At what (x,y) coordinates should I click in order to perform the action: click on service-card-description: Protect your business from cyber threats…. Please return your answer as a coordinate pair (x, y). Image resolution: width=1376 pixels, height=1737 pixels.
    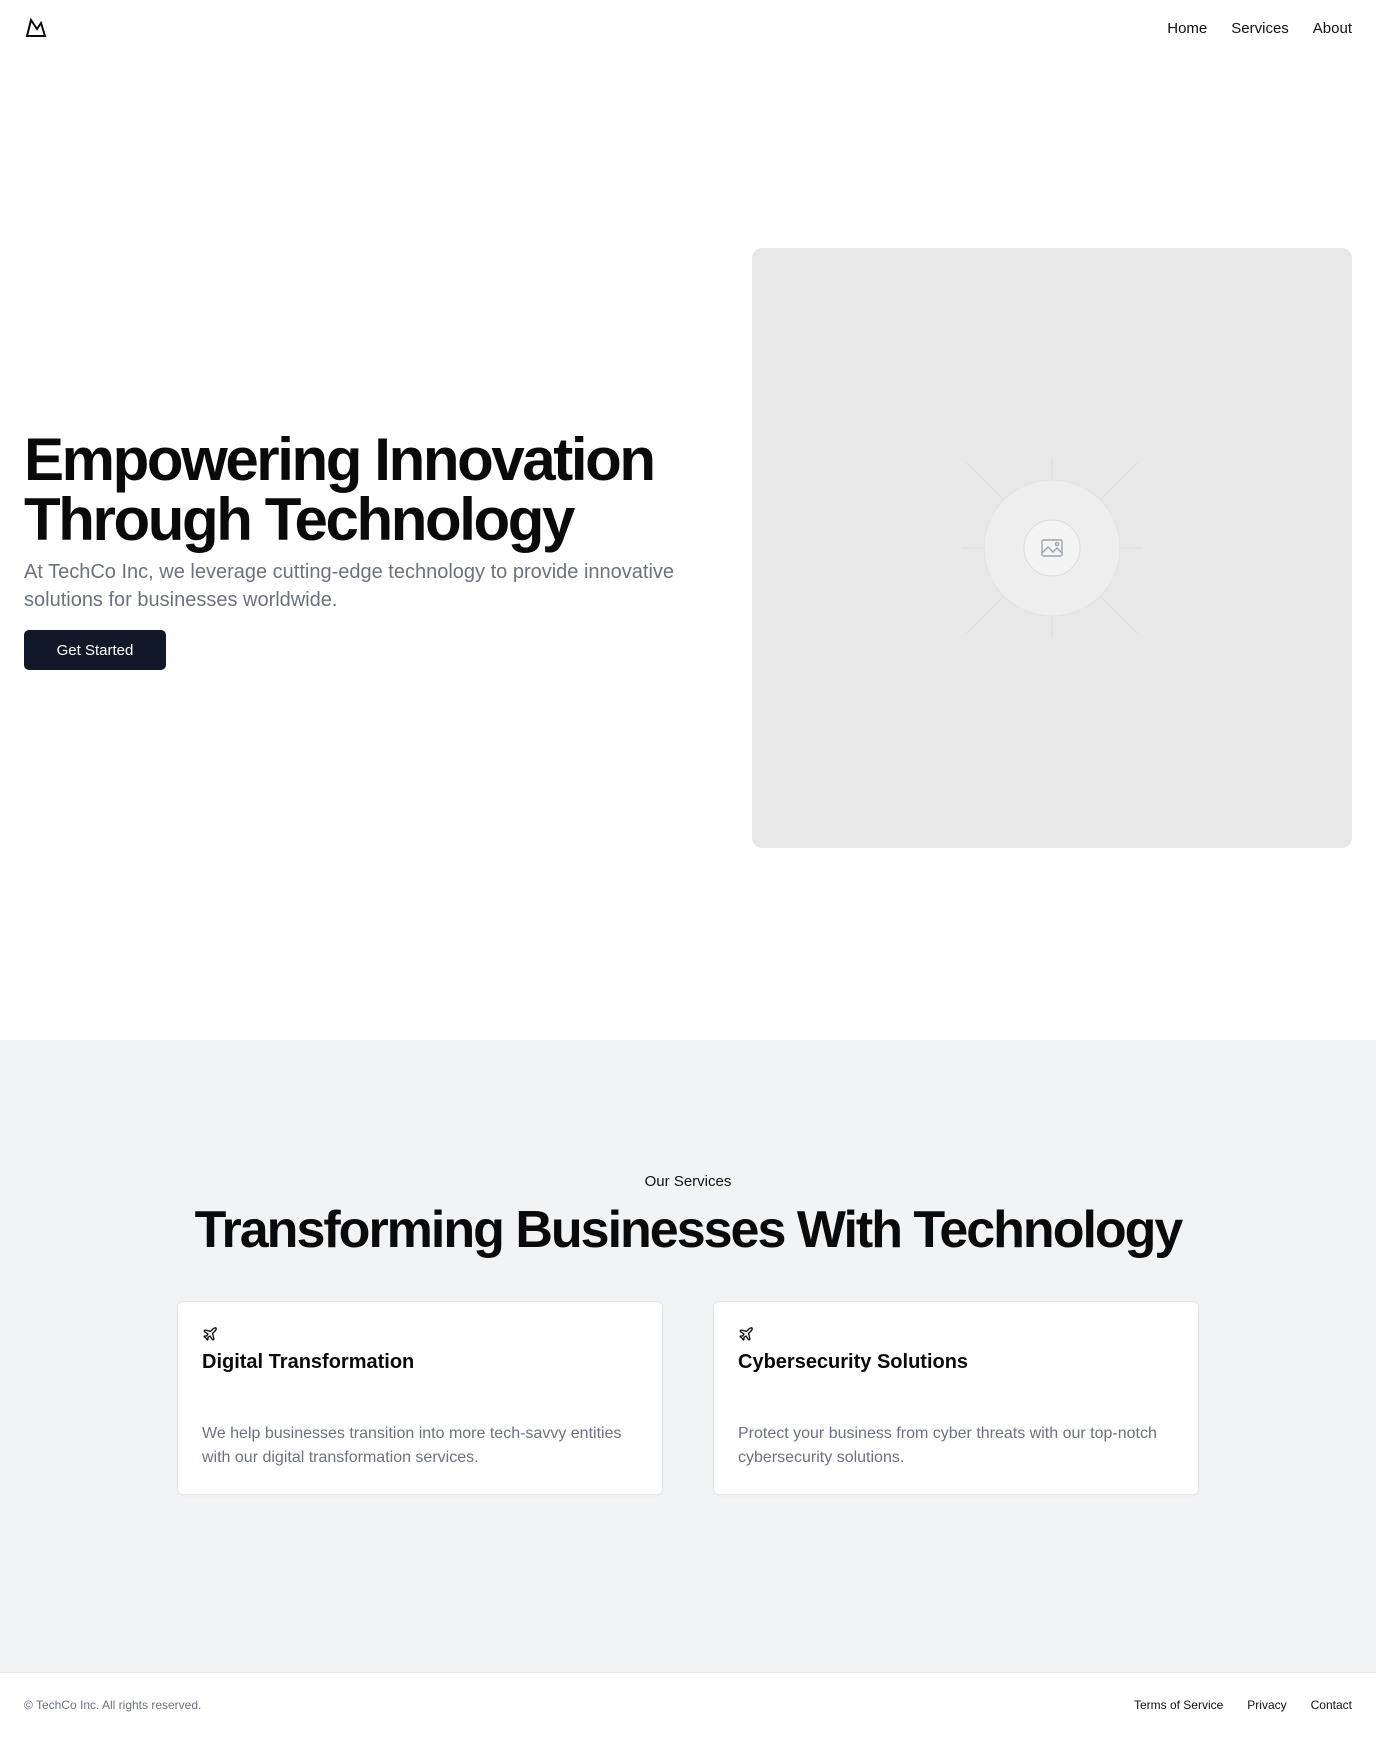
    Looking at the image, I should click on (947, 1445).